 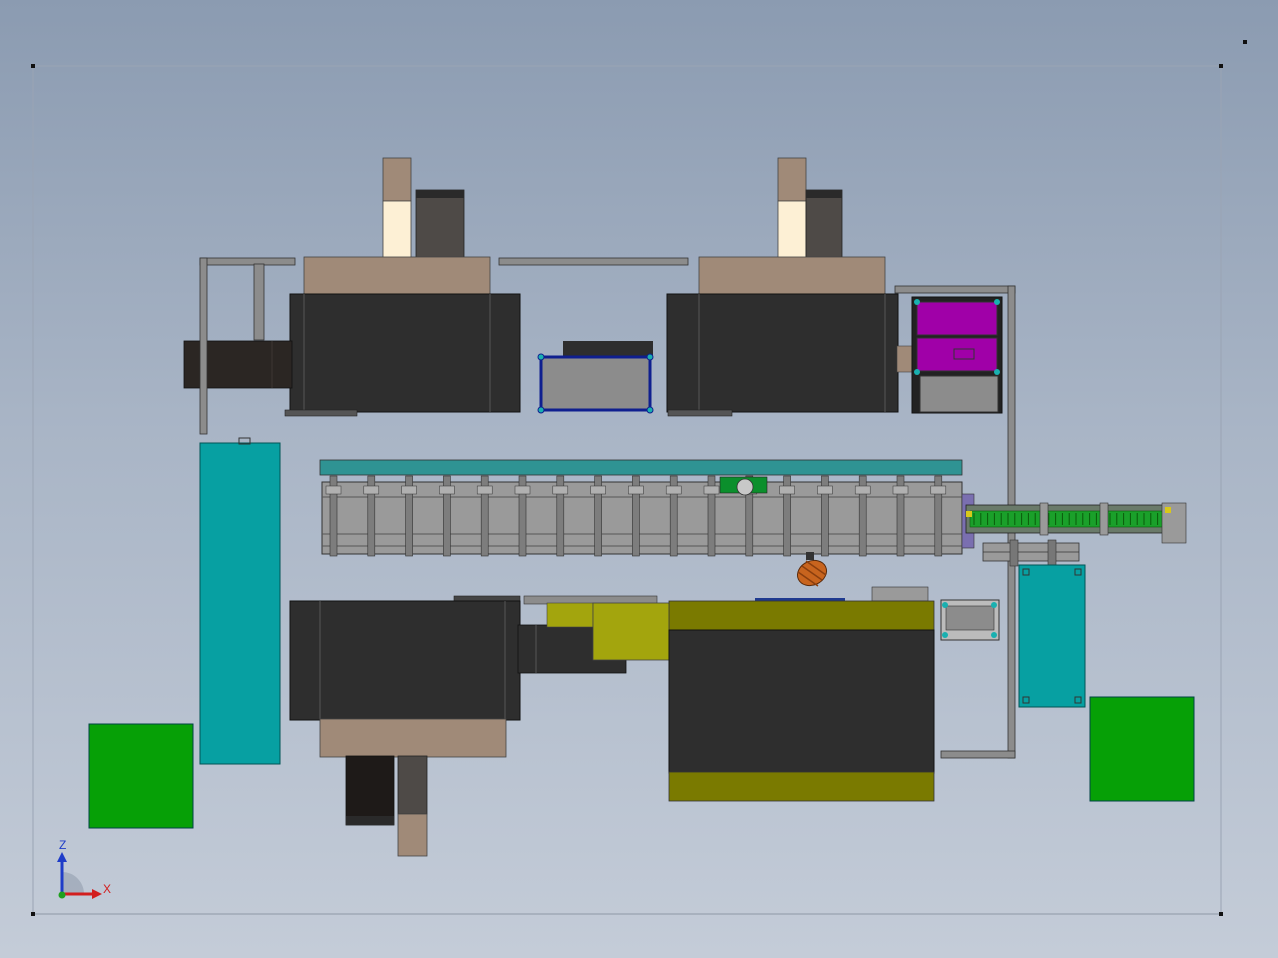 What do you see at coordinates (79, 875) in the screenshot?
I see `coordinate-triad` at bounding box center [79, 875].